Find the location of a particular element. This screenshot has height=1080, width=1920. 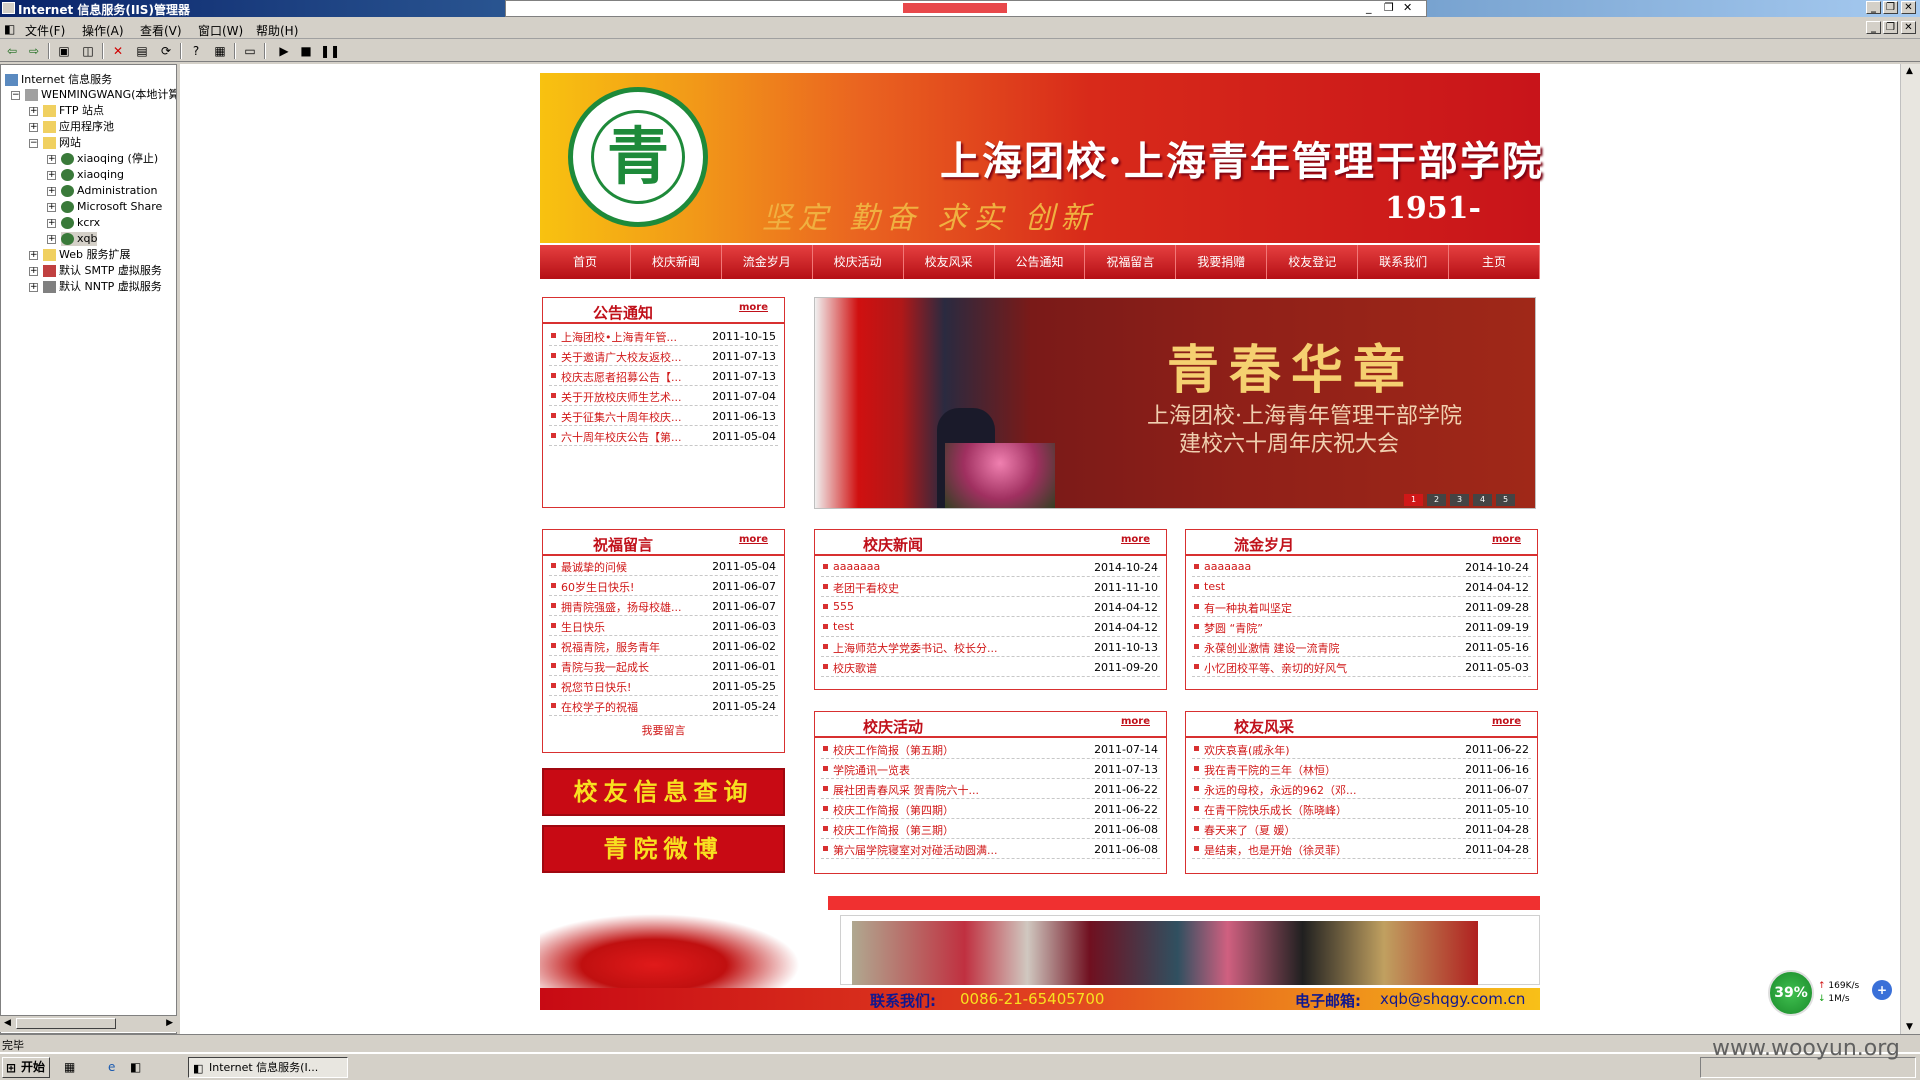

slide-dot: 5 is located at coordinates (1505, 500).